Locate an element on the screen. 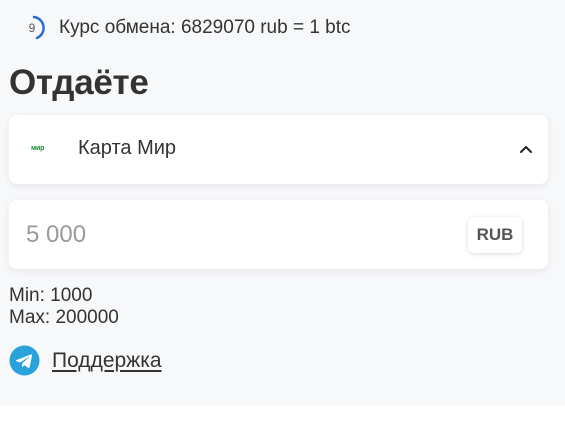 This screenshot has height=422, width=565. support-link-row: Поддержка is located at coordinates (85, 360).